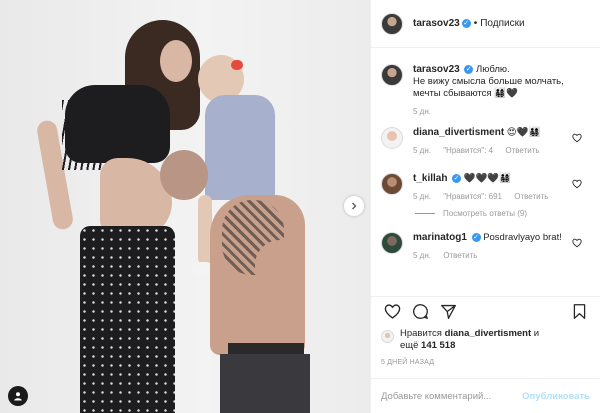 The height and width of the screenshot is (413, 600). Describe the element at coordinates (392, 23) in the screenshot. I see `author-avatar` at that location.